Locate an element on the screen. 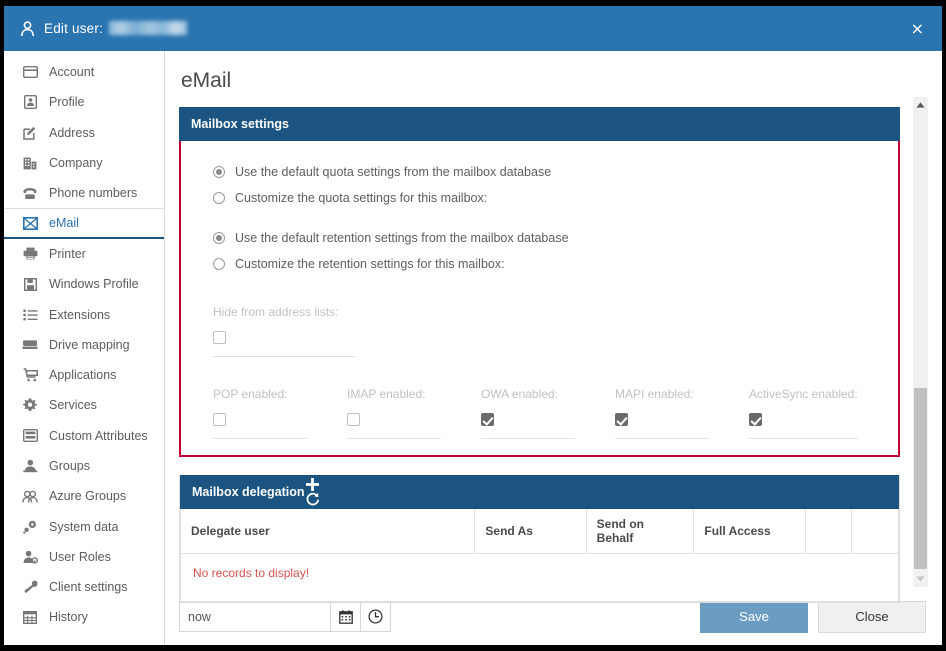  column-header-full-access: Full Access is located at coordinates (749, 531).